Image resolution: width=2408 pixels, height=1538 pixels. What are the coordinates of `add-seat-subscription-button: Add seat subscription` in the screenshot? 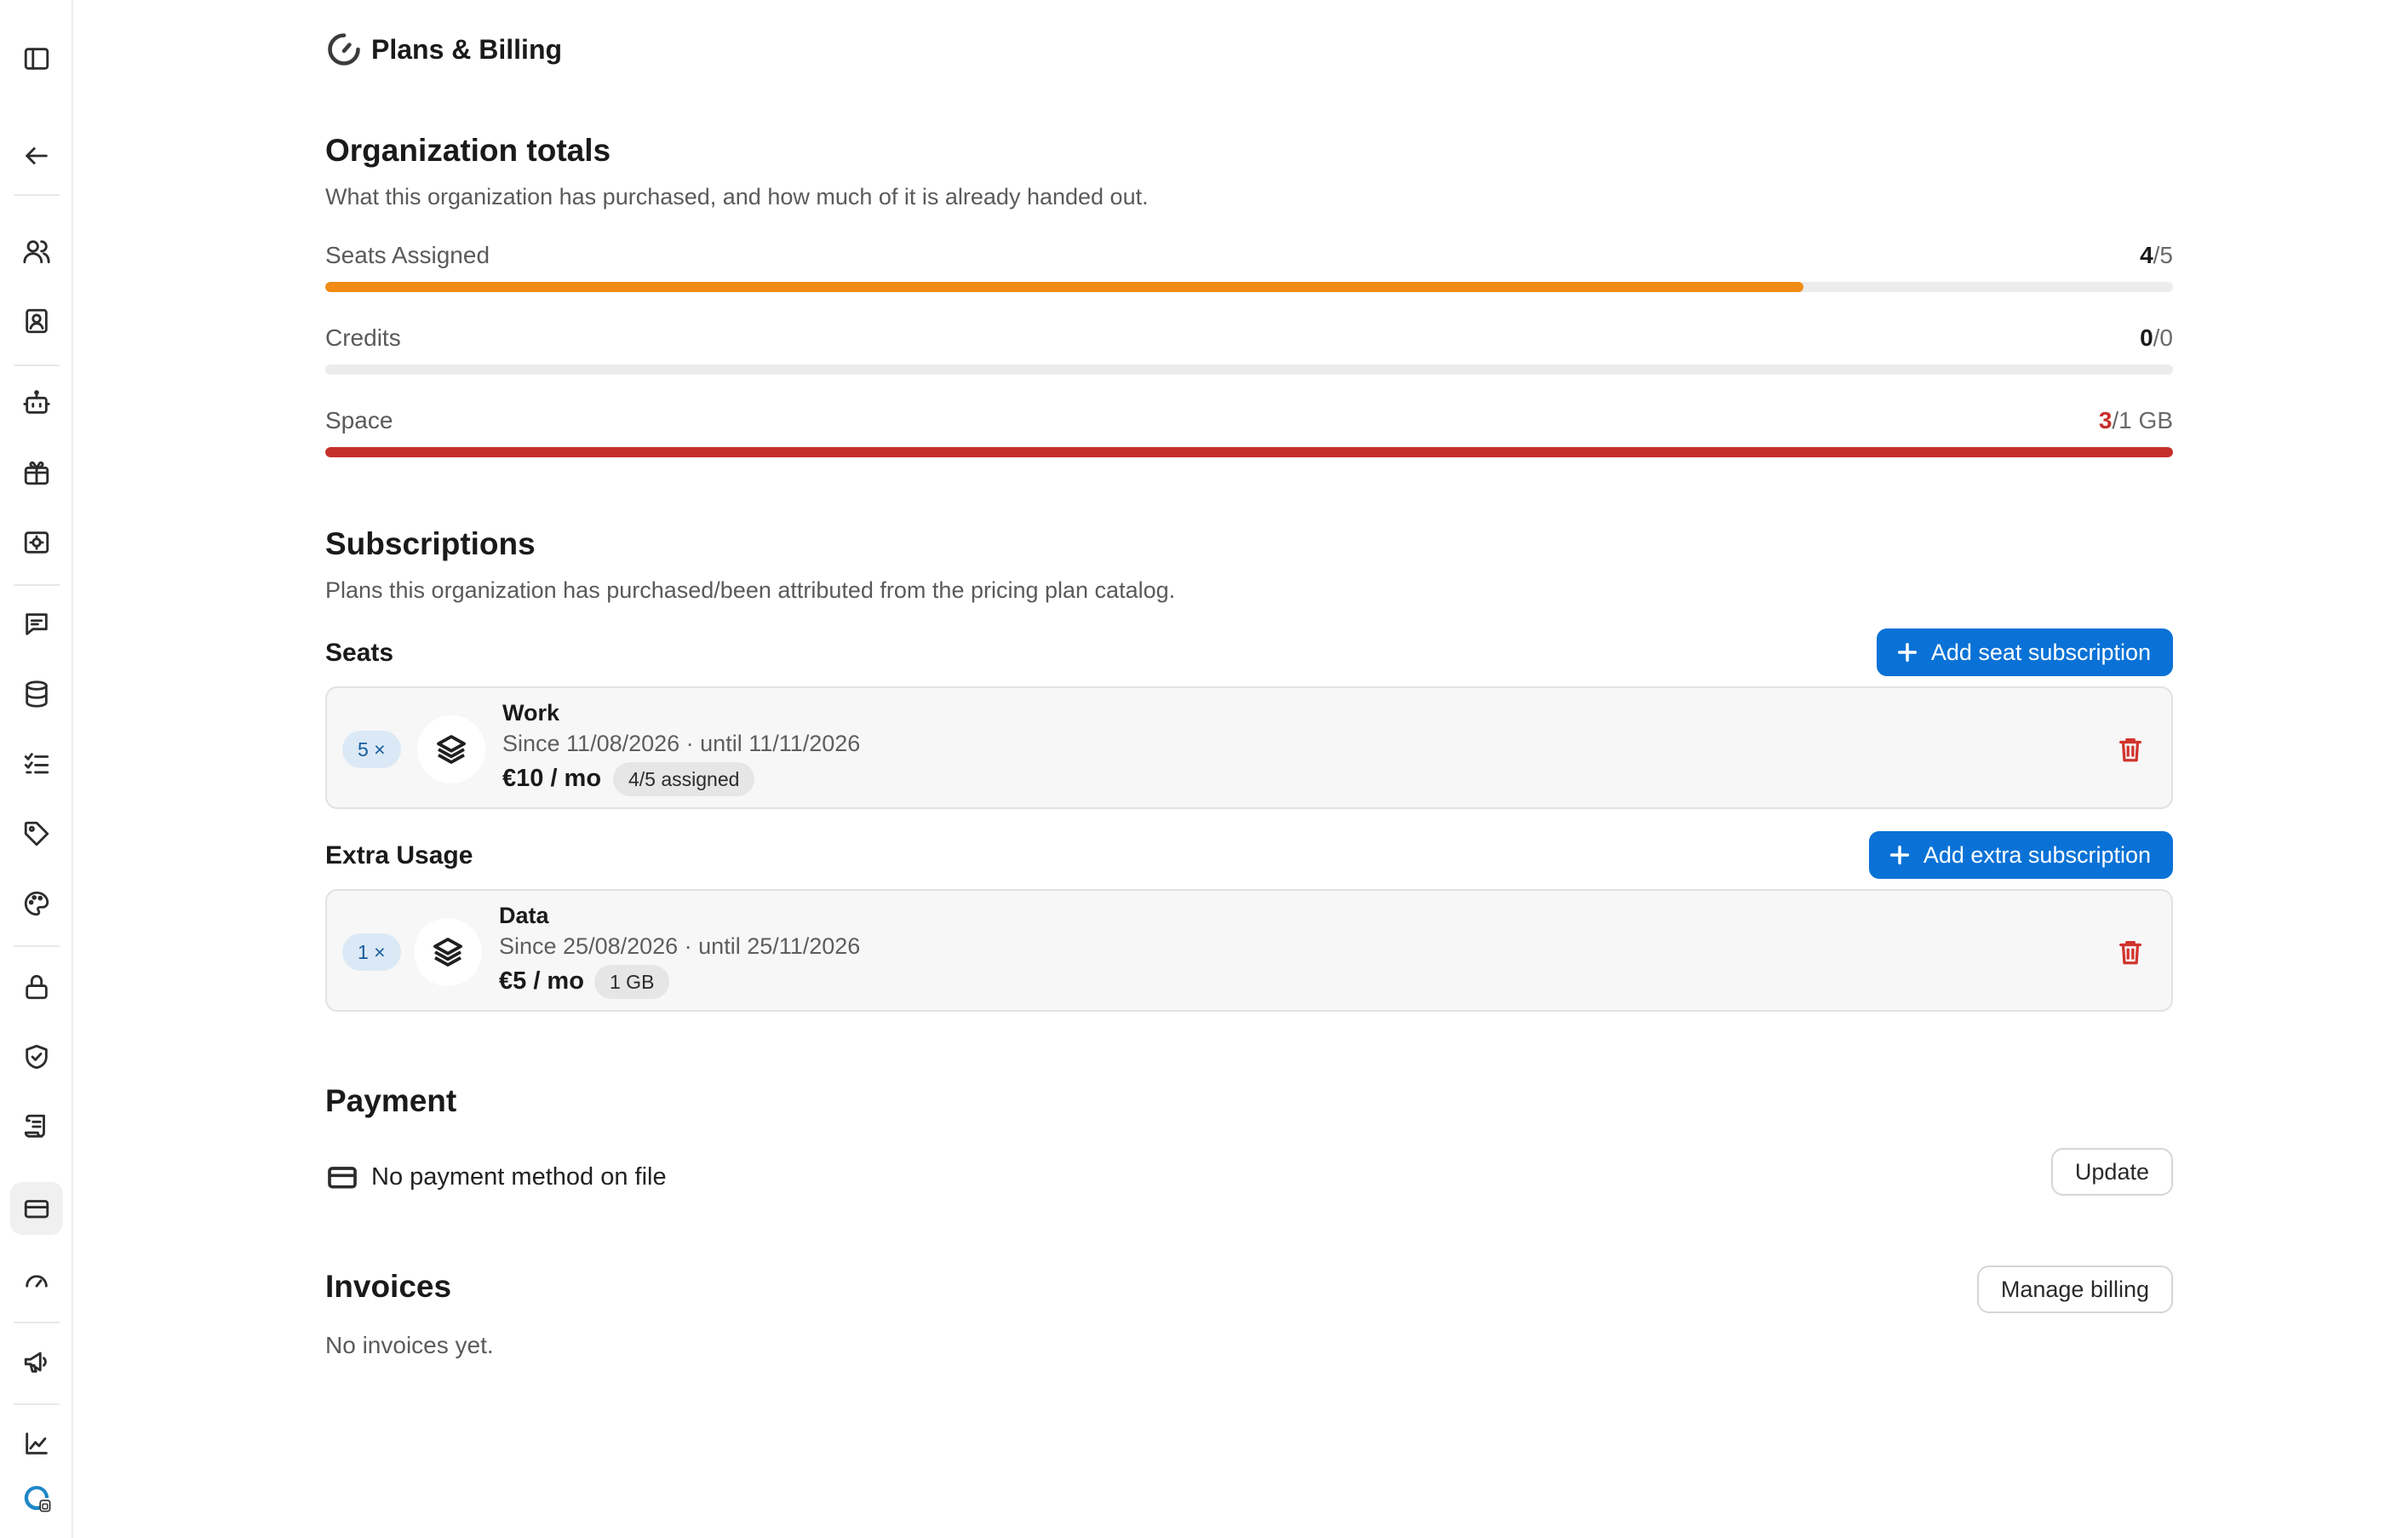 It's located at (2024, 652).